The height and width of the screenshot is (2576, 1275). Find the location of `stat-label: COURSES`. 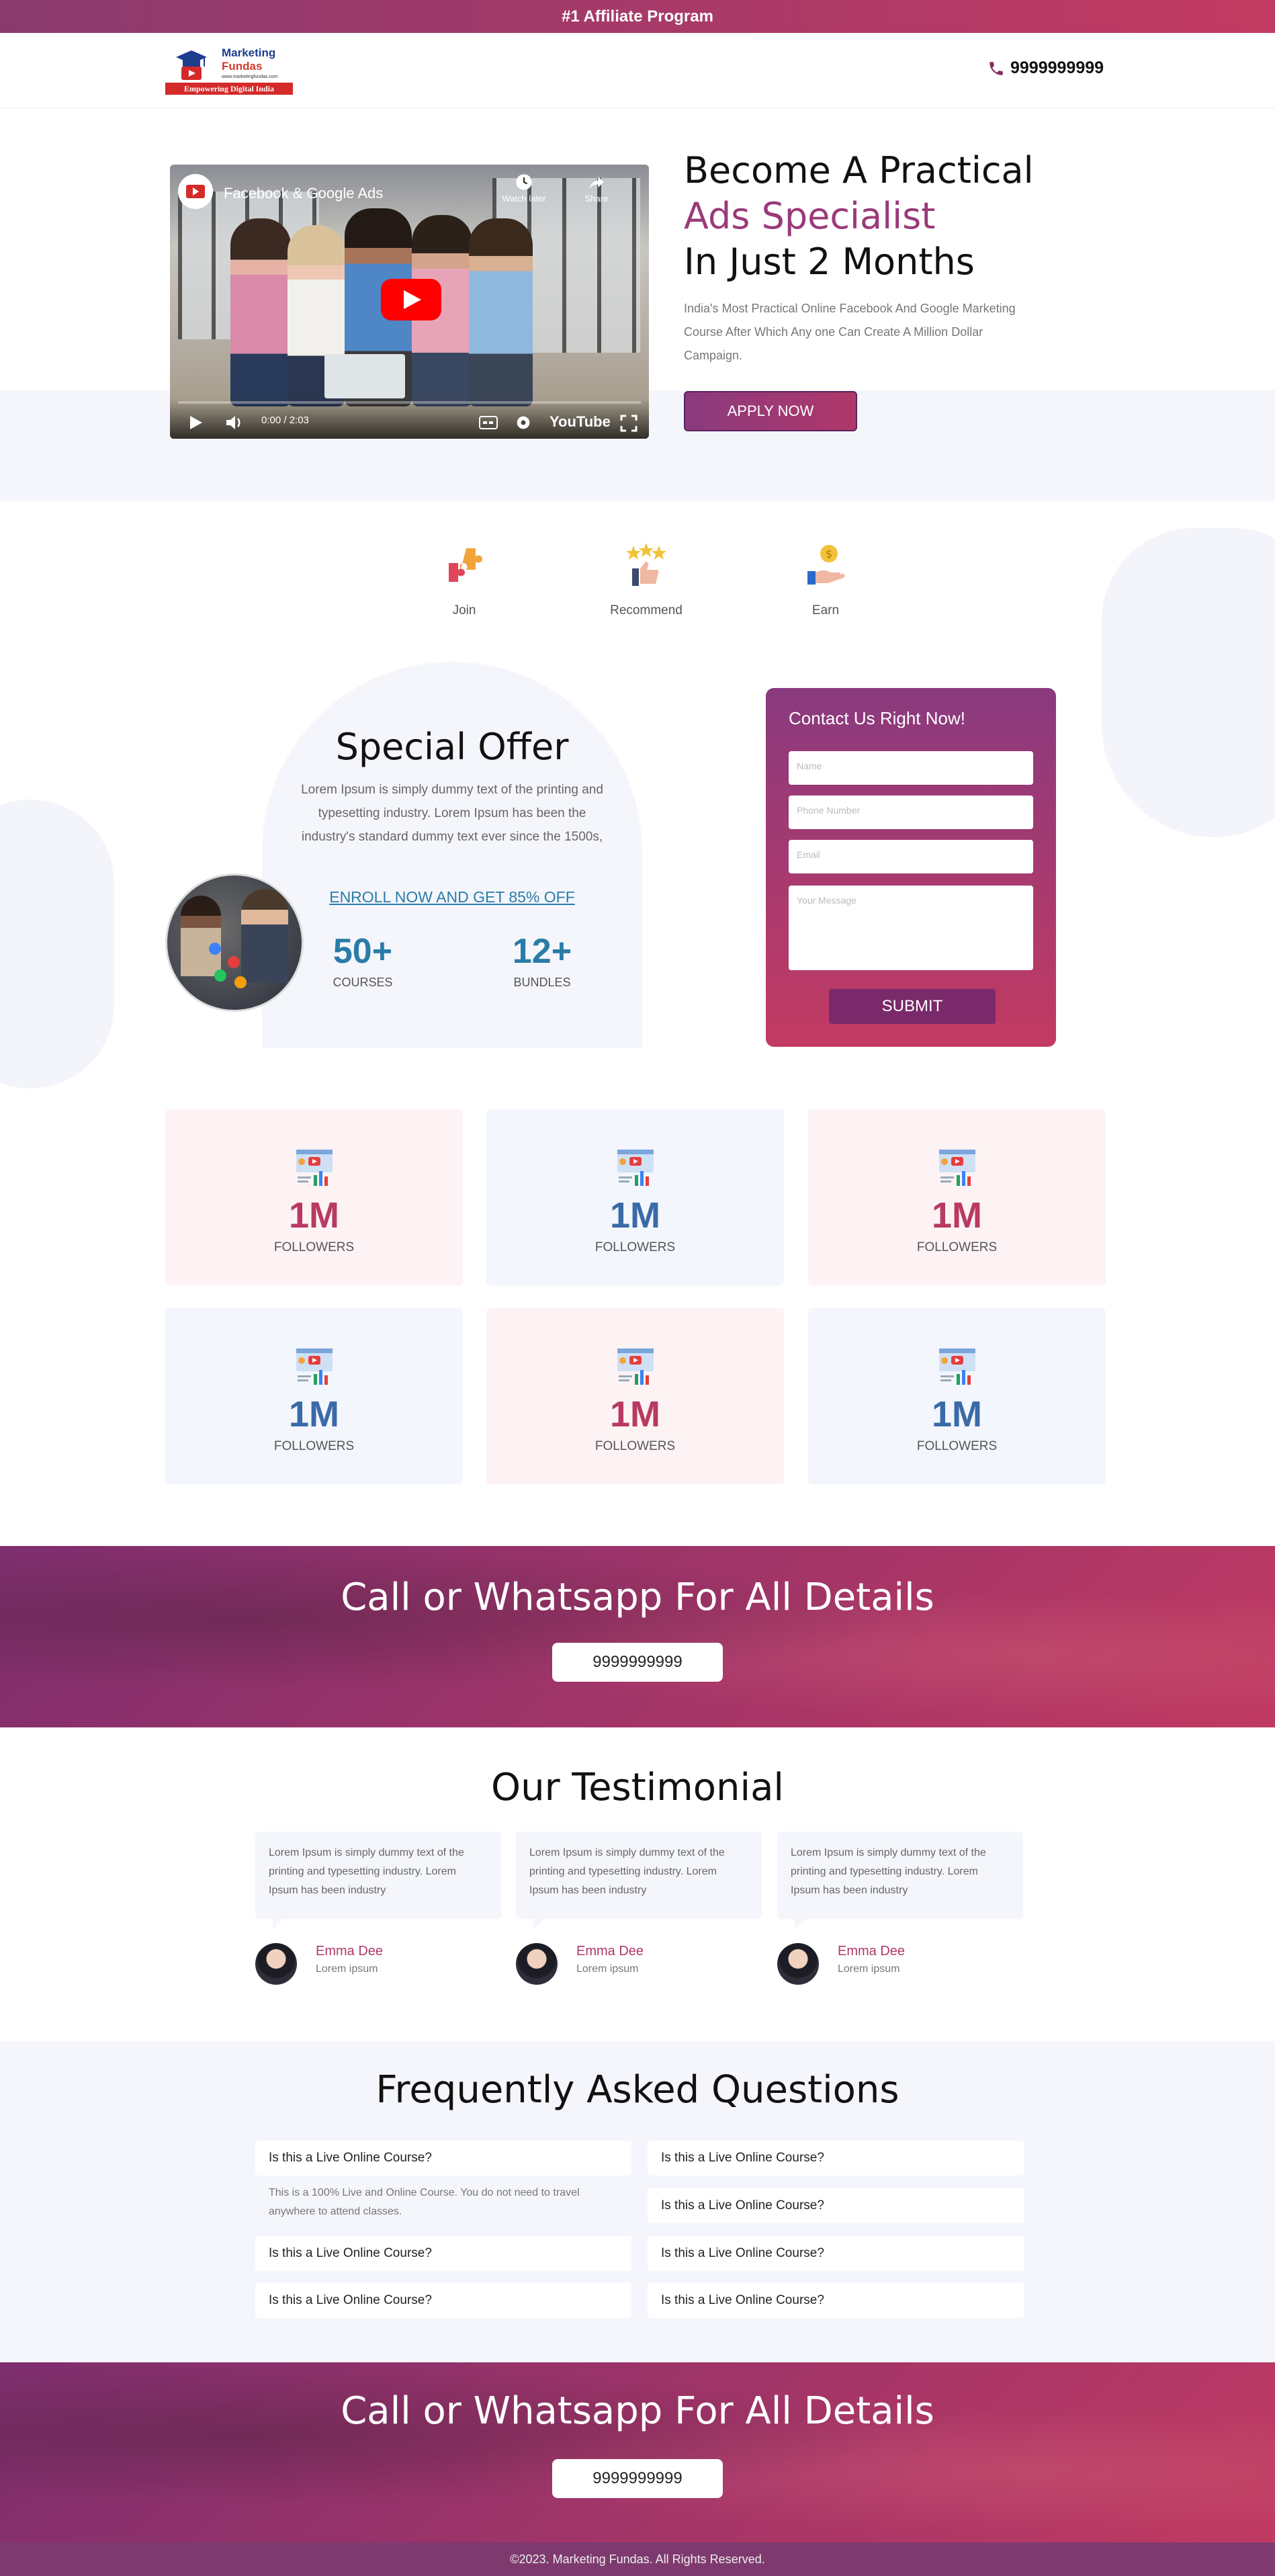

stat-label: COURSES is located at coordinates (363, 982).